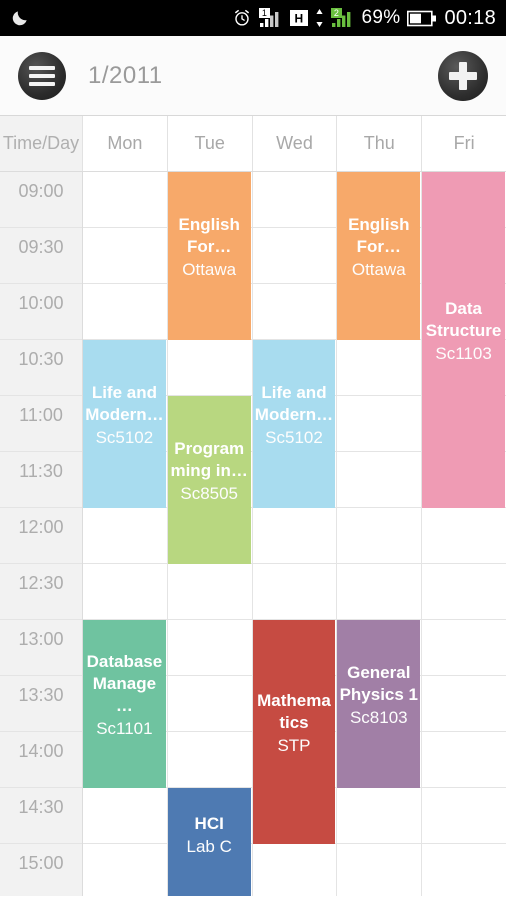 This screenshot has width=506, height=900. What do you see at coordinates (422, 18) in the screenshot?
I see `battery-icon` at bounding box center [422, 18].